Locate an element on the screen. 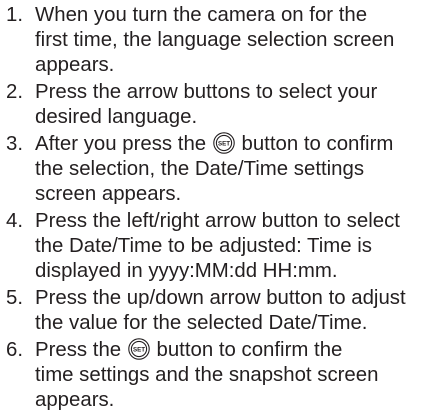 The height and width of the screenshot is (416, 429). step-number: 6. is located at coordinates (15, 350).